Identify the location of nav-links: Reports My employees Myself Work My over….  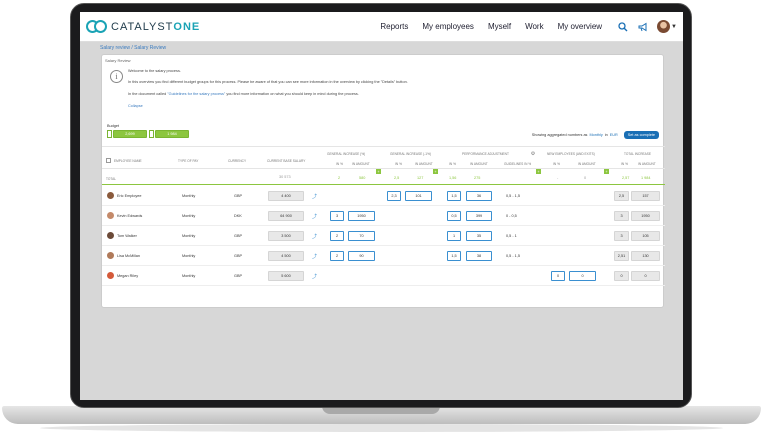
(491, 26).